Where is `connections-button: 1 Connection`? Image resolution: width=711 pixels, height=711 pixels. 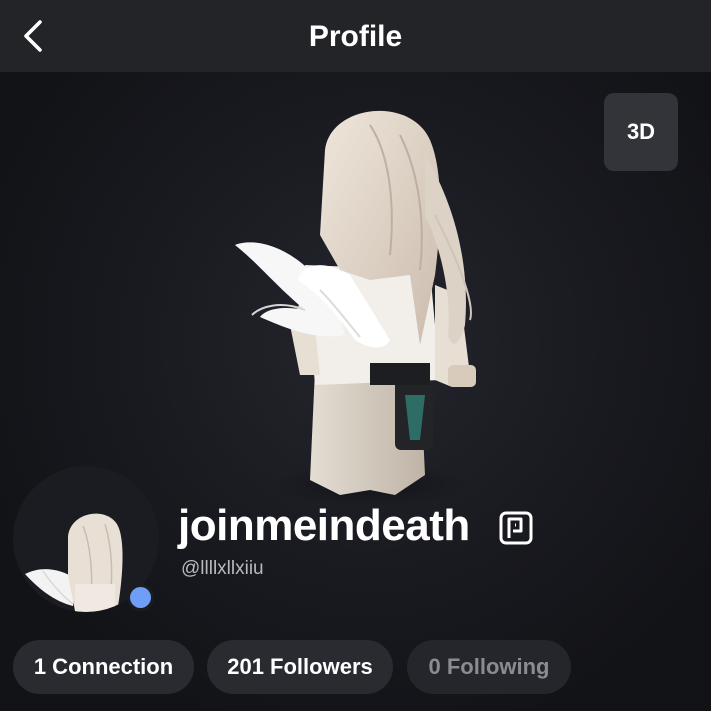 connections-button: 1 Connection is located at coordinates (103, 667).